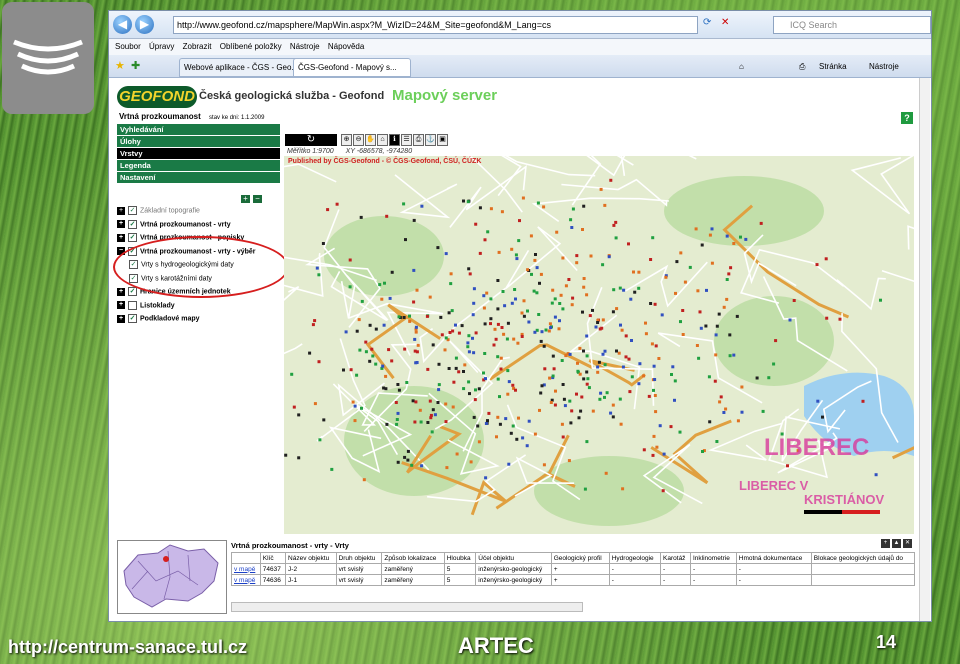 Image resolution: width=960 pixels, height=664 pixels. I want to click on stop-icon: ✕, so click(725, 22).